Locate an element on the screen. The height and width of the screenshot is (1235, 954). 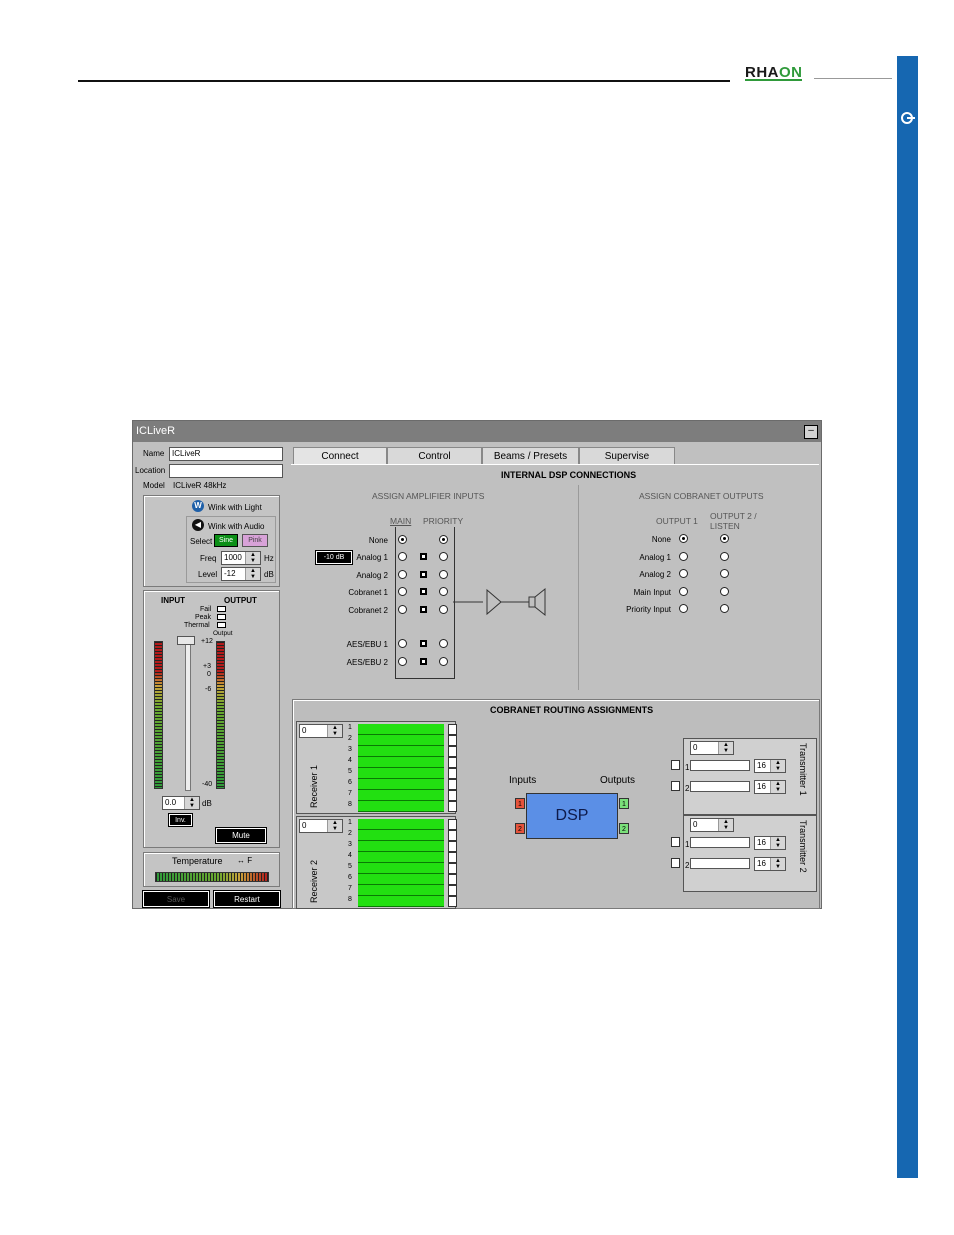
tx2-channel-1-count: 16 ▲ ▼ is located at coordinates (770, 843).